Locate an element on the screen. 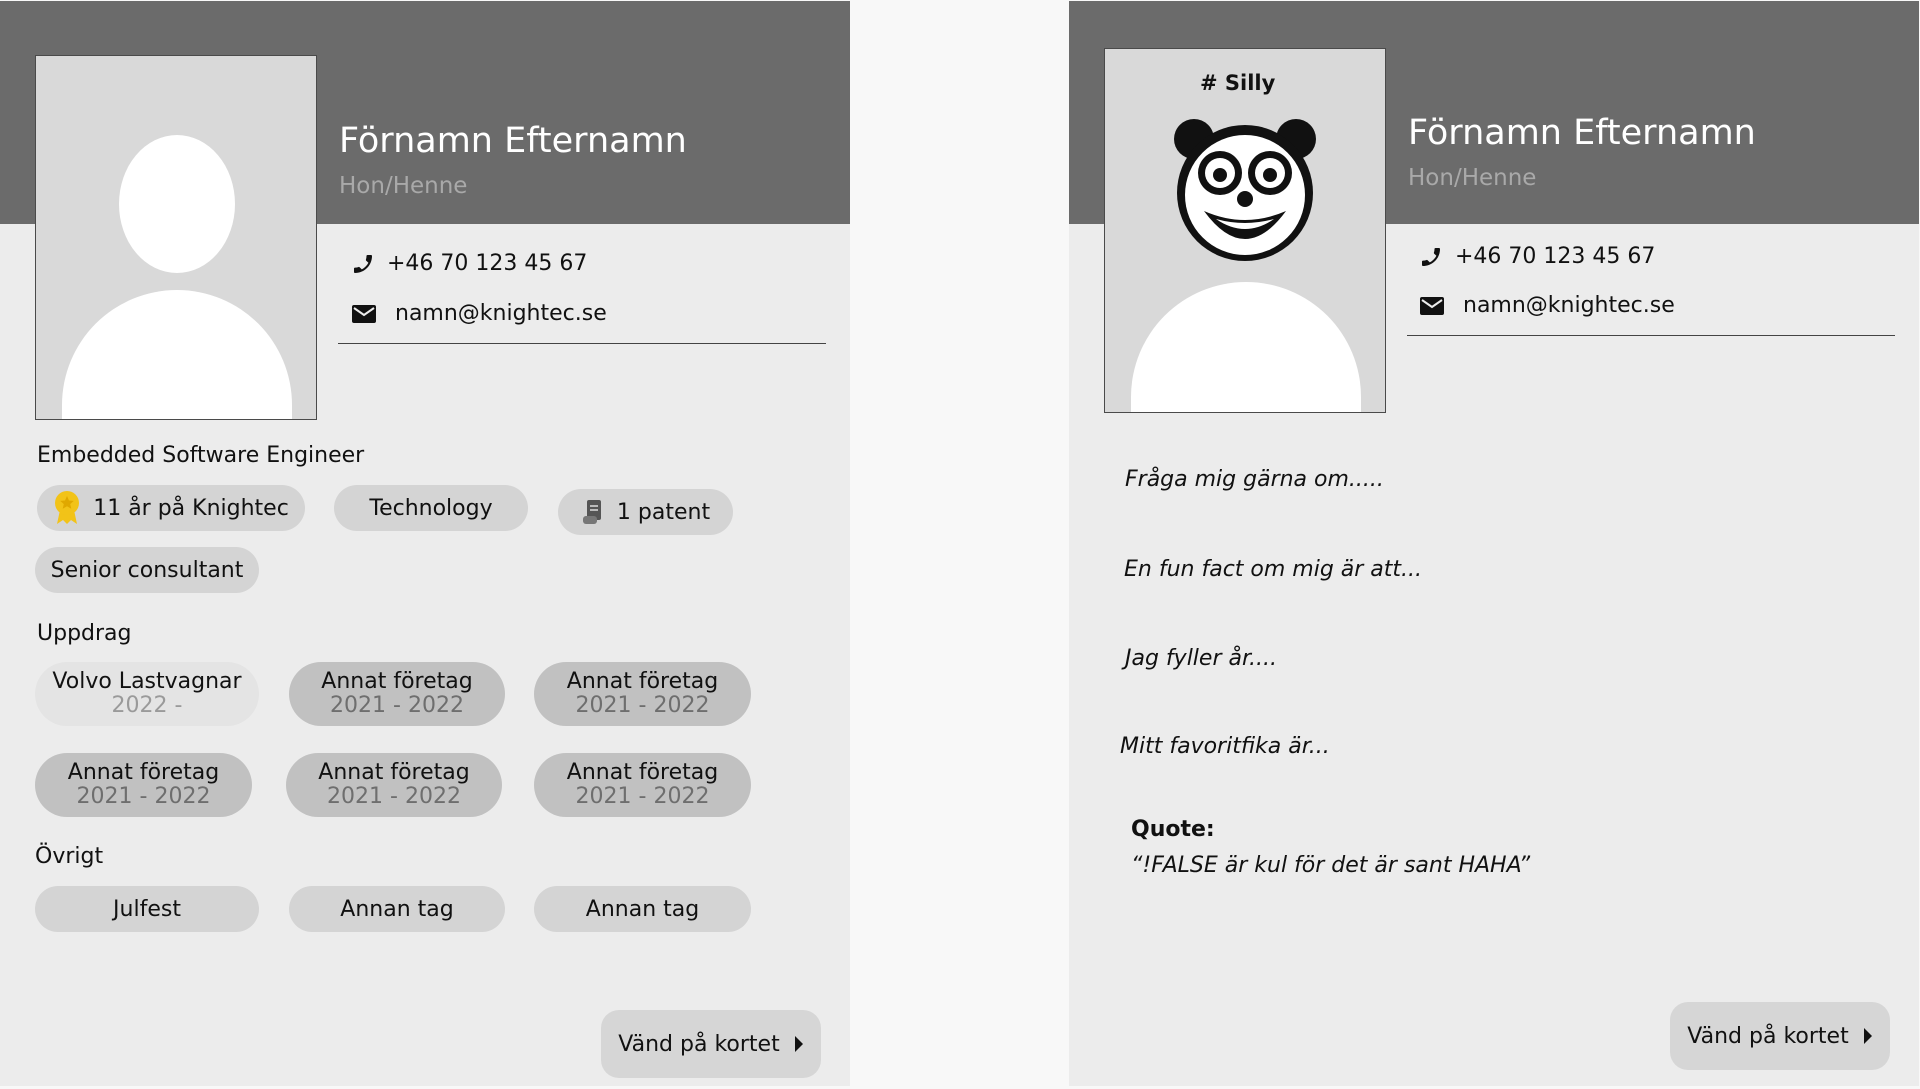 The height and width of the screenshot is (1089, 1920). patent-tag: 1 patent is located at coordinates (645, 512).